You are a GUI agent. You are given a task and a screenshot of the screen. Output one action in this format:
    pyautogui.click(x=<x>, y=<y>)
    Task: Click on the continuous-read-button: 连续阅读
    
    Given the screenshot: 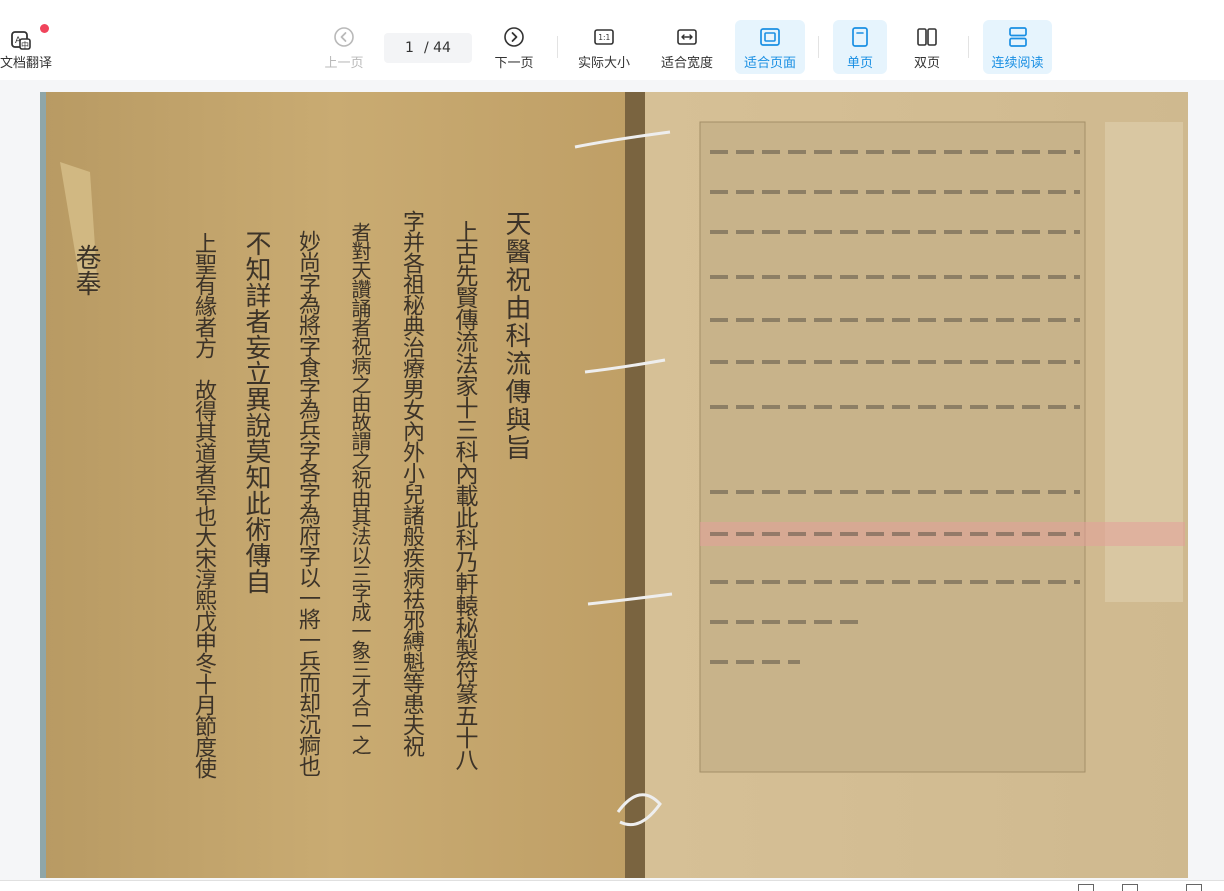 What is the action you would take?
    pyautogui.click(x=1017, y=47)
    